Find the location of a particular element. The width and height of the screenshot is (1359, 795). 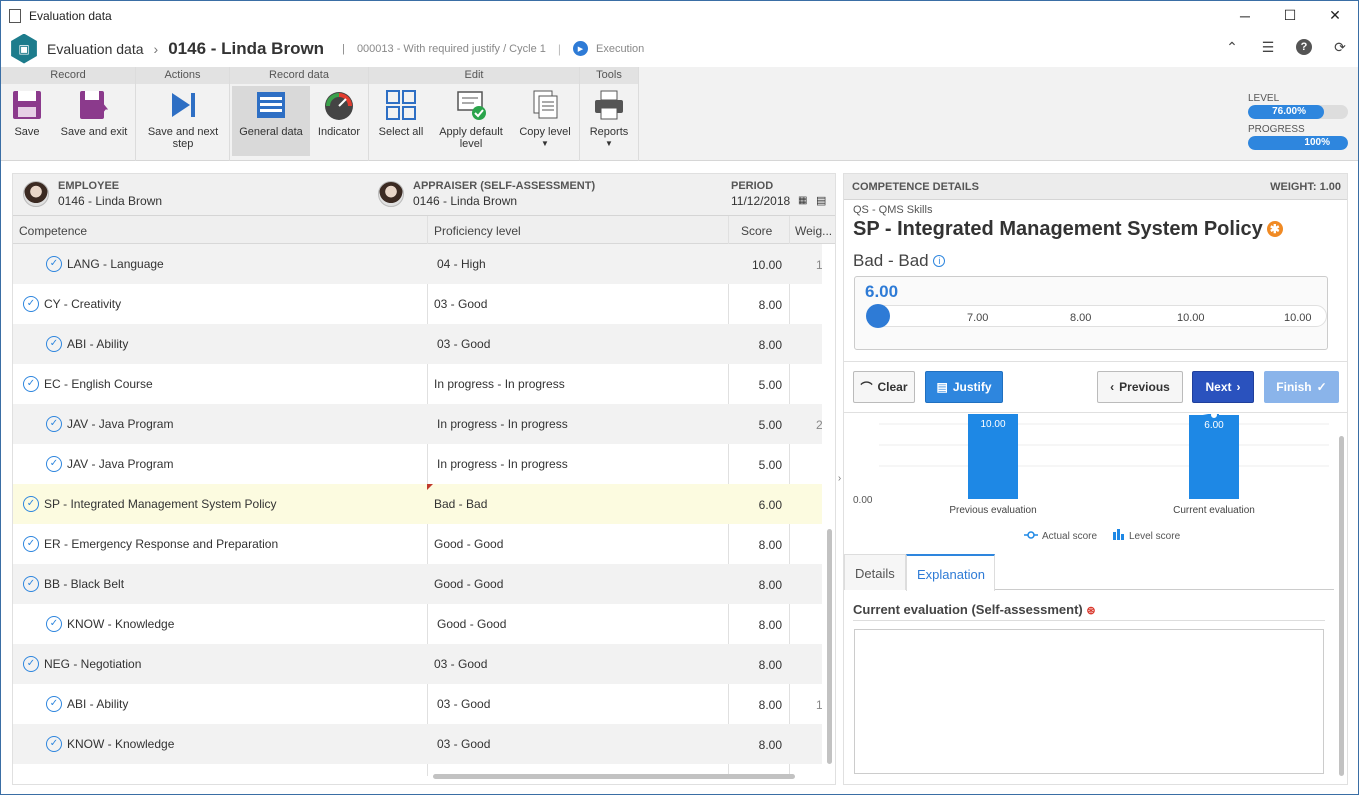

save-and-next-step-button: Save and next step is located at coordinates (183, 121).